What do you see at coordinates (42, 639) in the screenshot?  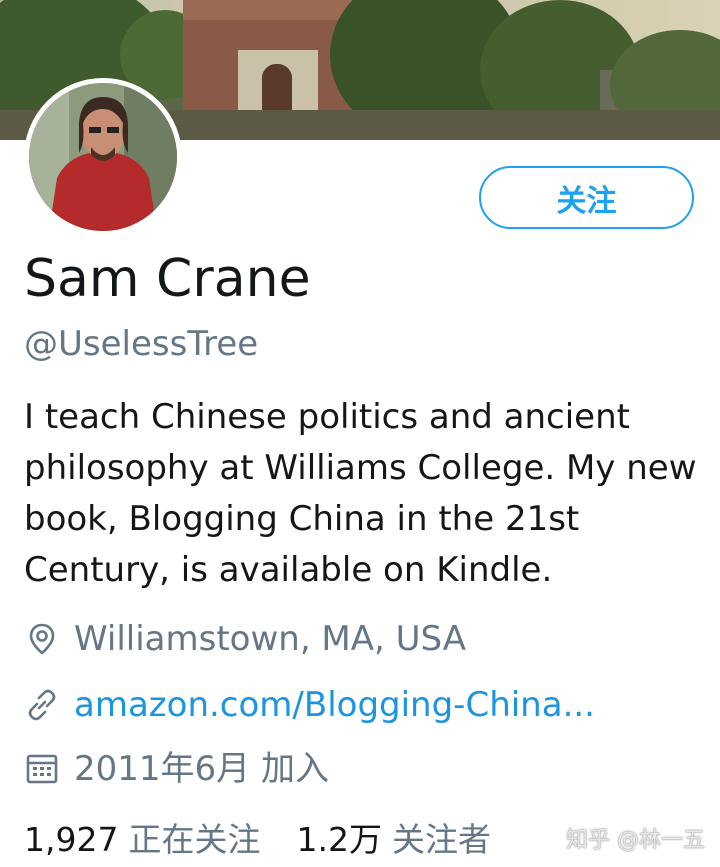 I see `location-pin-icon` at bounding box center [42, 639].